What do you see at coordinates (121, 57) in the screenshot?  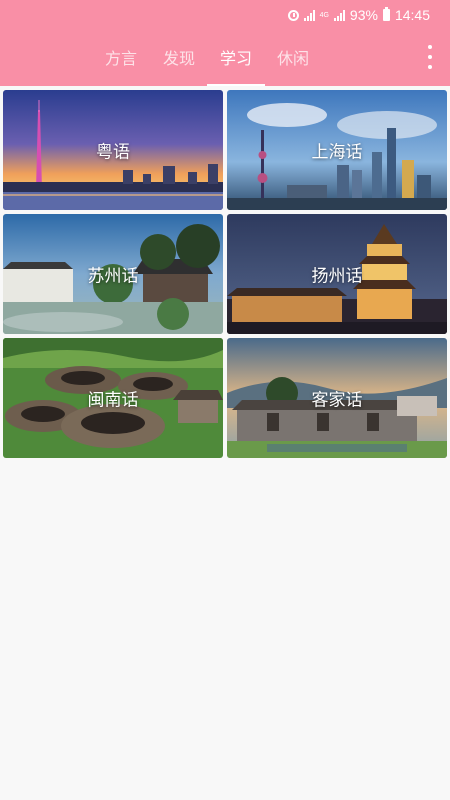 I see `tab-dialect: 方言` at bounding box center [121, 57].